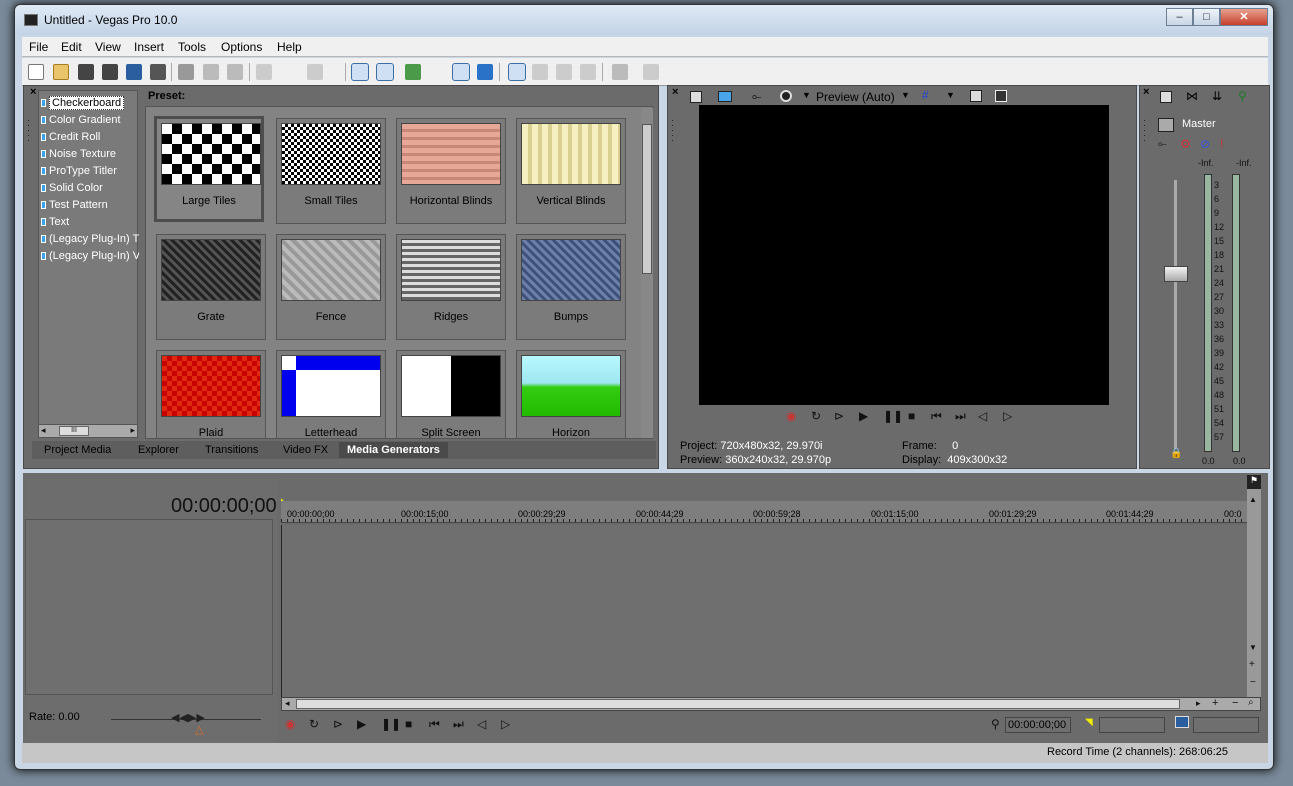  Describe the element at coordinates (1001, 96) in the screenshot. I see `save-snapshot-icon` at that location.